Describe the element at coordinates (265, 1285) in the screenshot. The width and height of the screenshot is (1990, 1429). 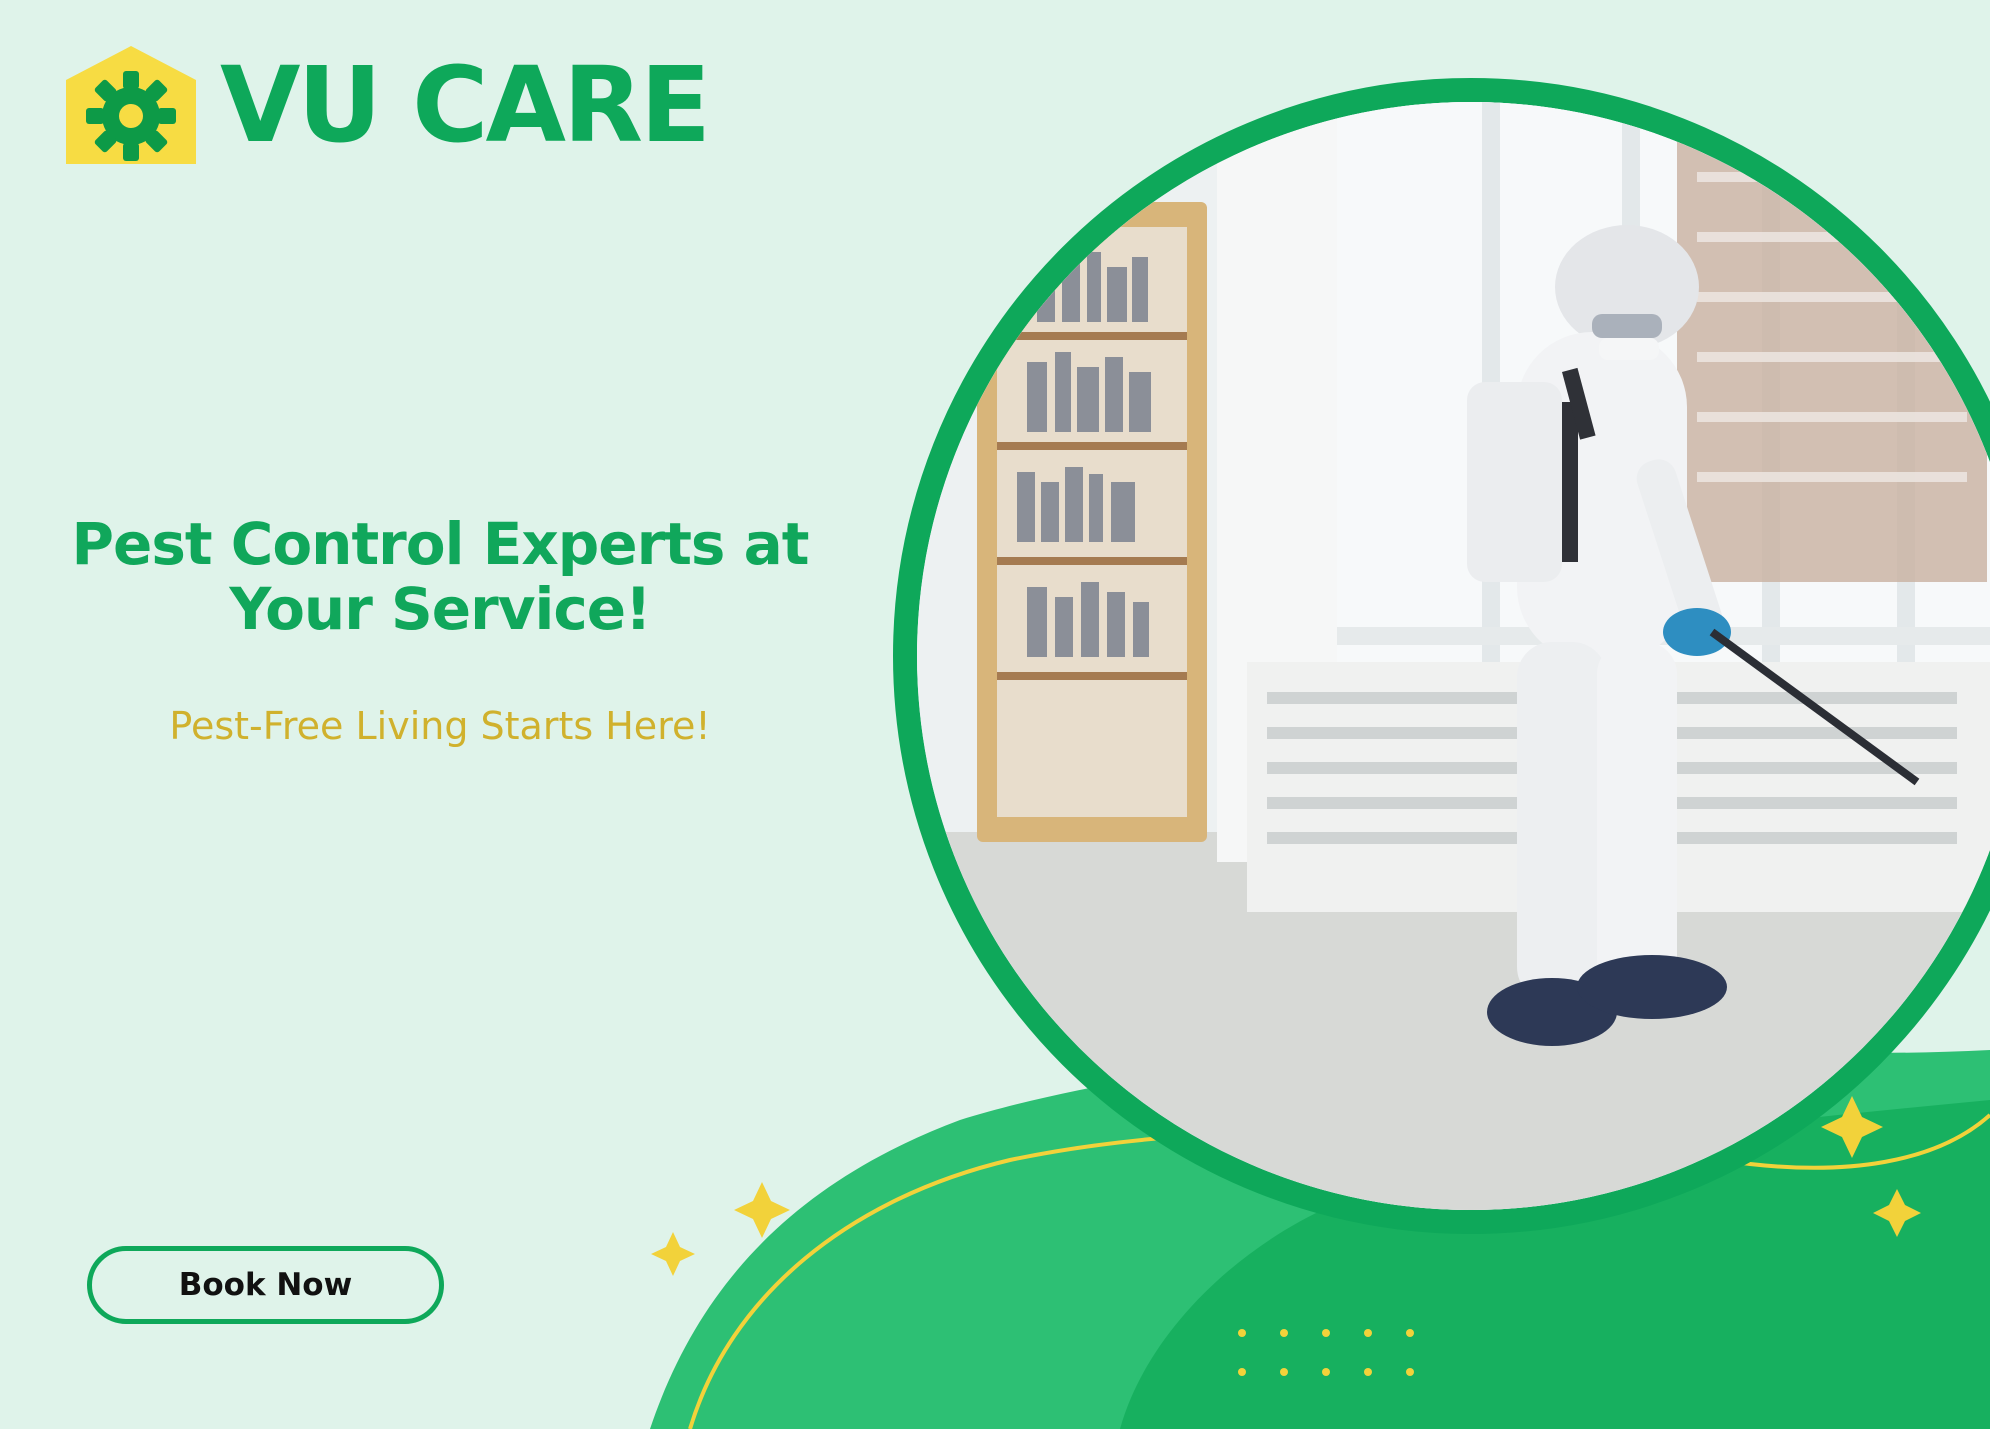
I see `book-now-button: Book Now` at that location.